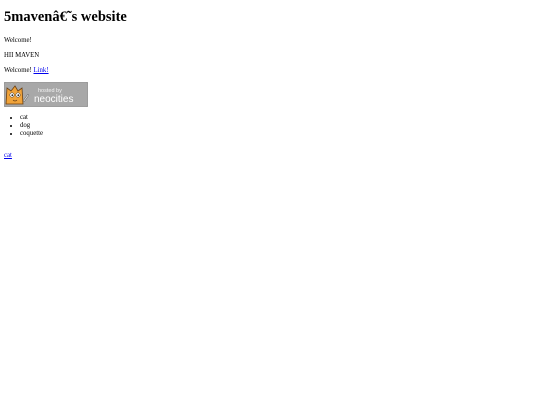 The height and width of the screenshot is (405, 540). What do you see at coordinates (22, 55) in the screenshot?
I see `greeting-text: HII MAVEN` at bounding box center [22, 55].